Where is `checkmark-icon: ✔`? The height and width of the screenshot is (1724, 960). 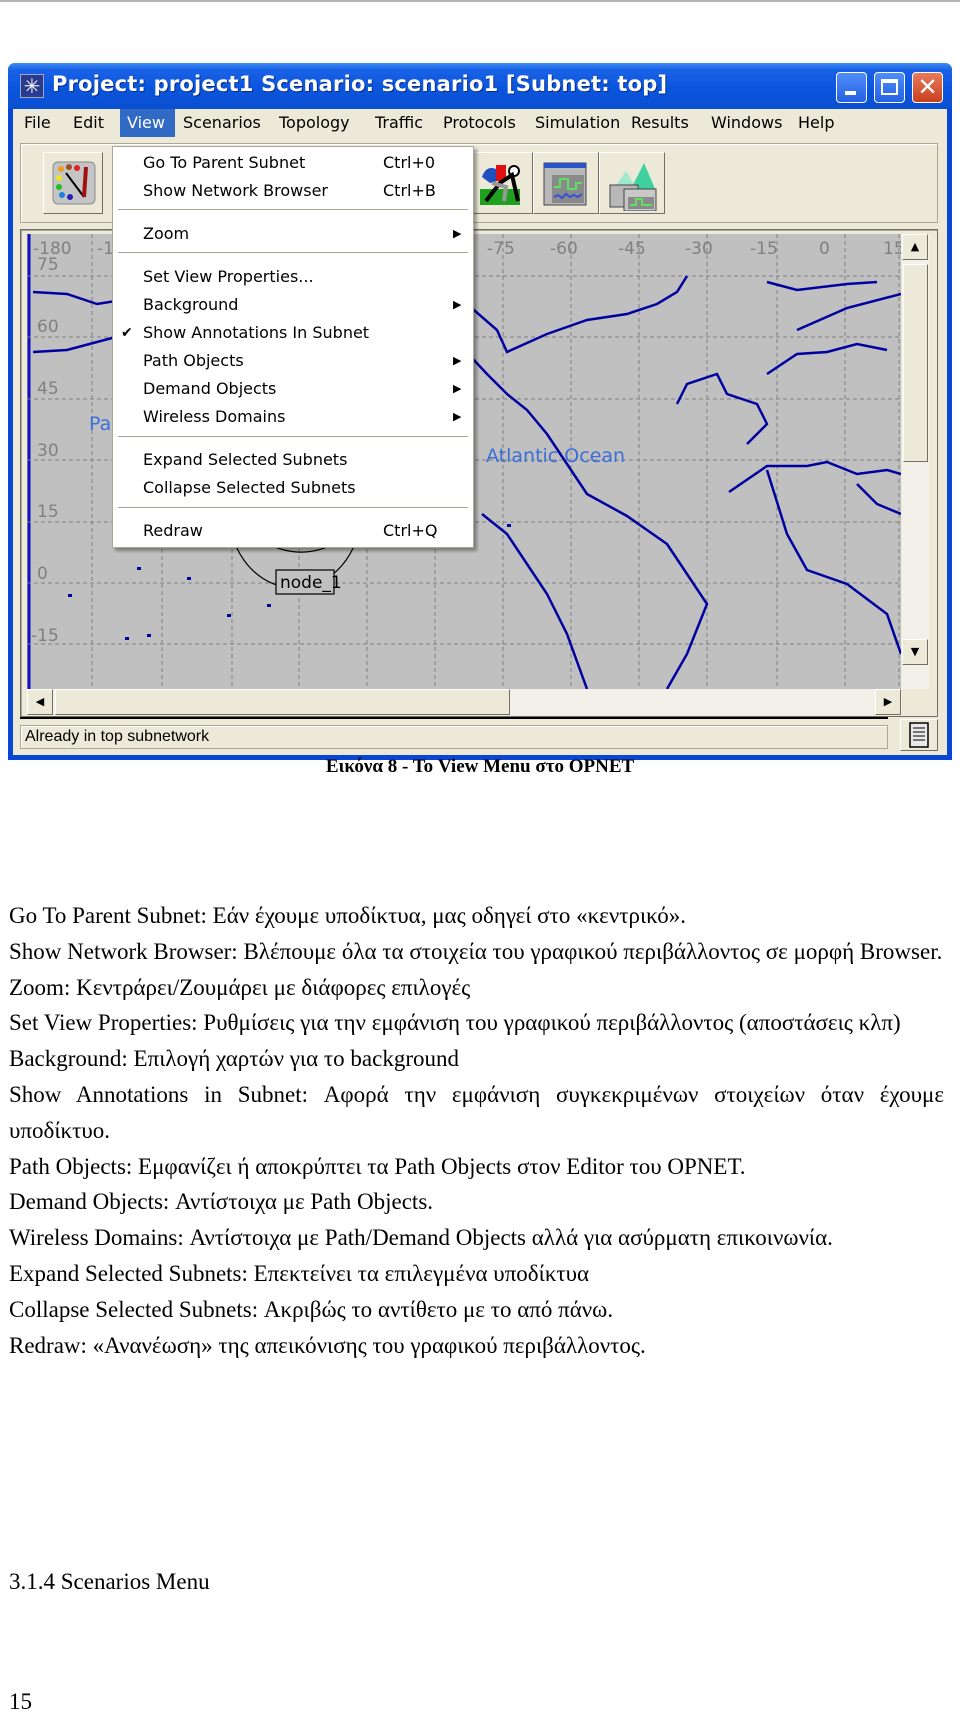 checkmark-icon: ✔ is located at coordinates (127, 333).